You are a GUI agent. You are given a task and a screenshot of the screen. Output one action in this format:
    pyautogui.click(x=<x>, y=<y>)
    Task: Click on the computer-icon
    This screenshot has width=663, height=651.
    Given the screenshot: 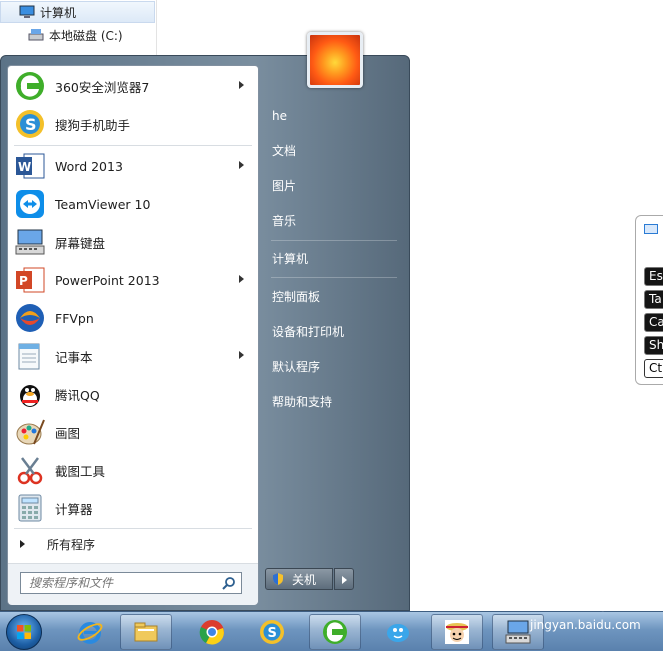 What is the action you would take?
    pyautogui.click(x=27, y=11)
    